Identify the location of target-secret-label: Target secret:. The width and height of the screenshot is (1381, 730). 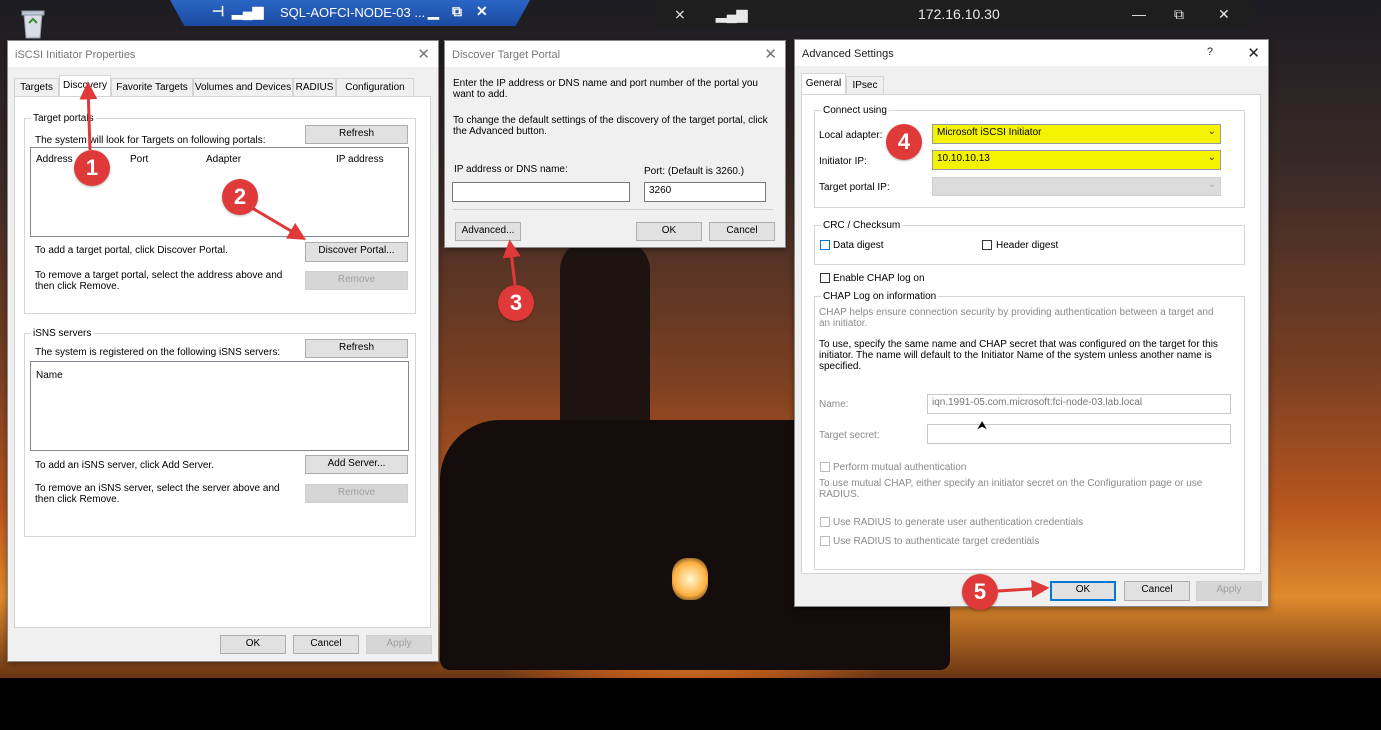
(849, 435).